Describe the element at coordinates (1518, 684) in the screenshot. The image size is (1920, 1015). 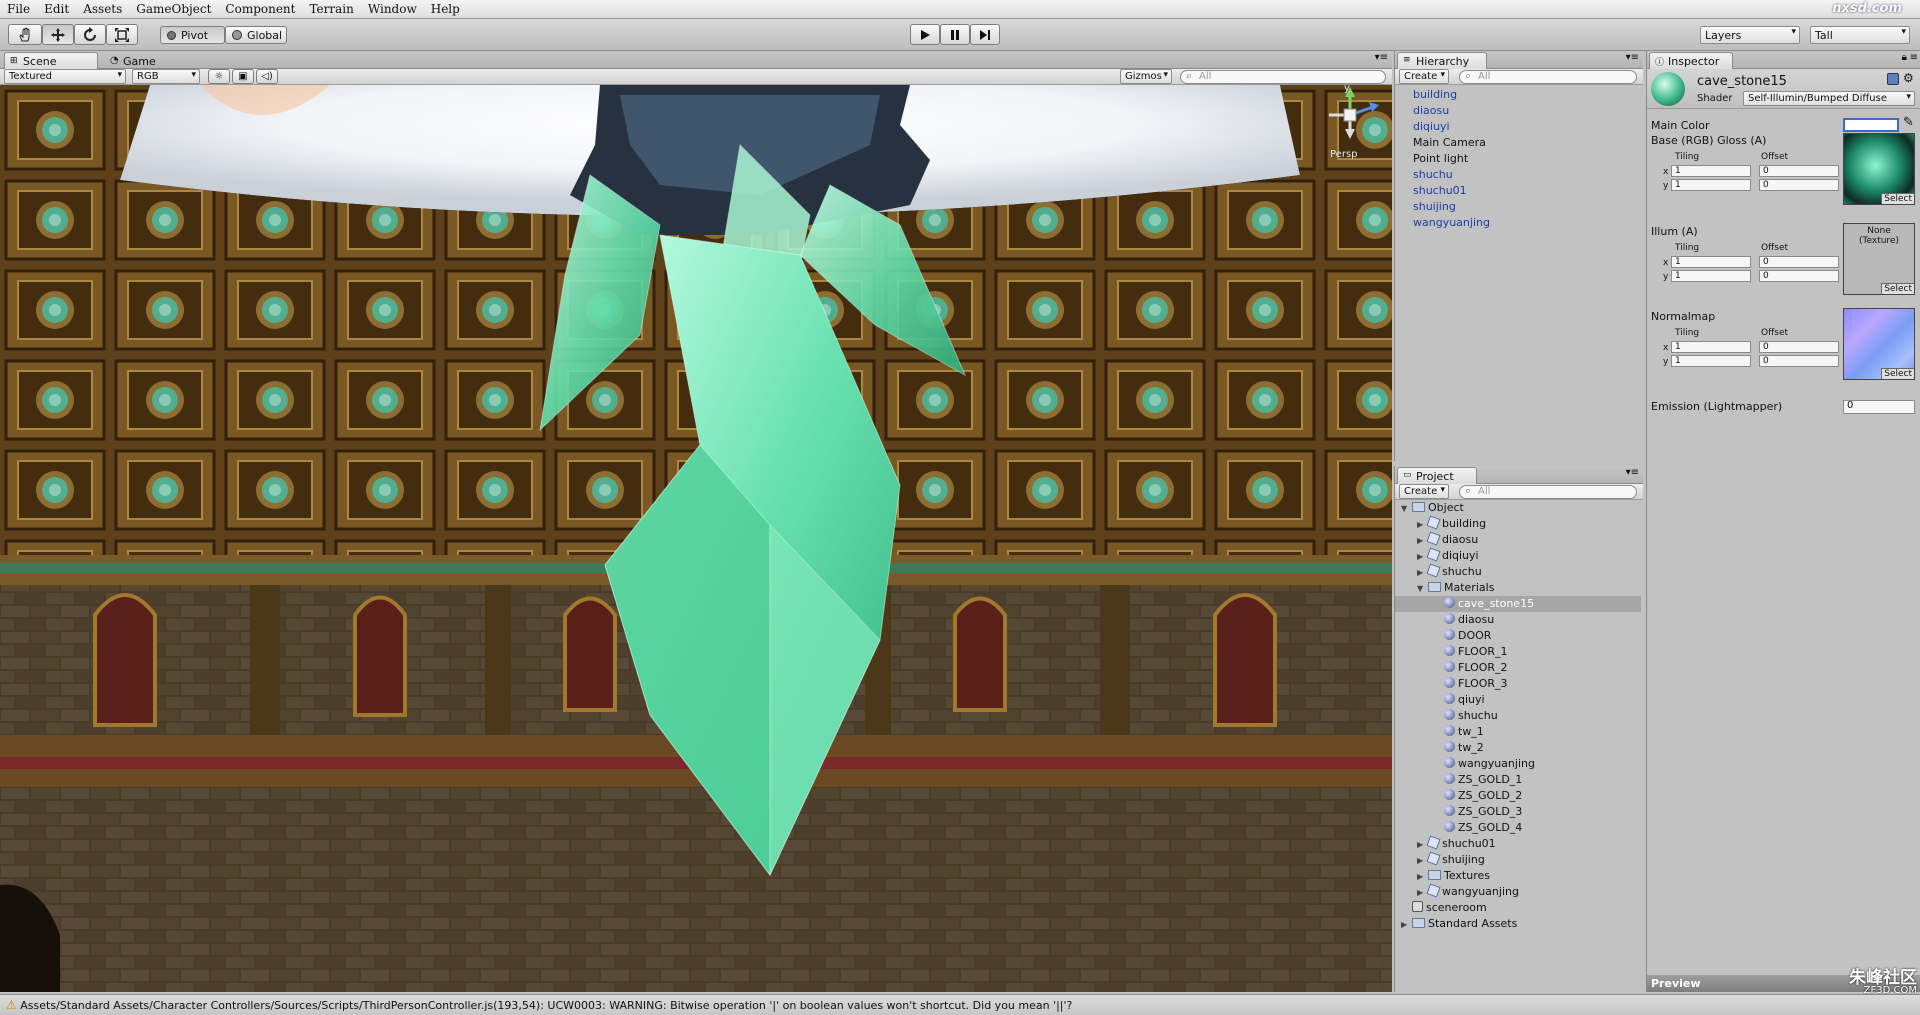
I see `project-item-floor-3: FLOOR_3` at that location.